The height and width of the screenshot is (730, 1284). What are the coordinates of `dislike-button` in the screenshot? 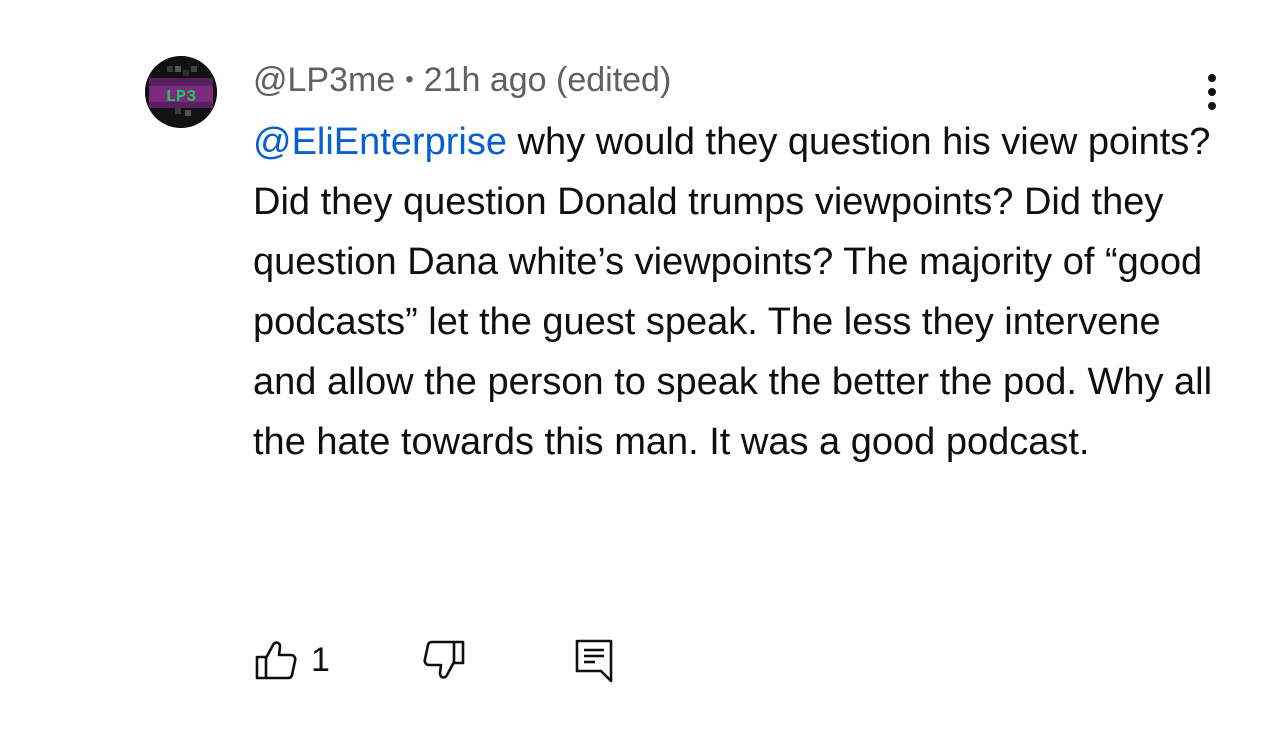 It's located at (444, 660).